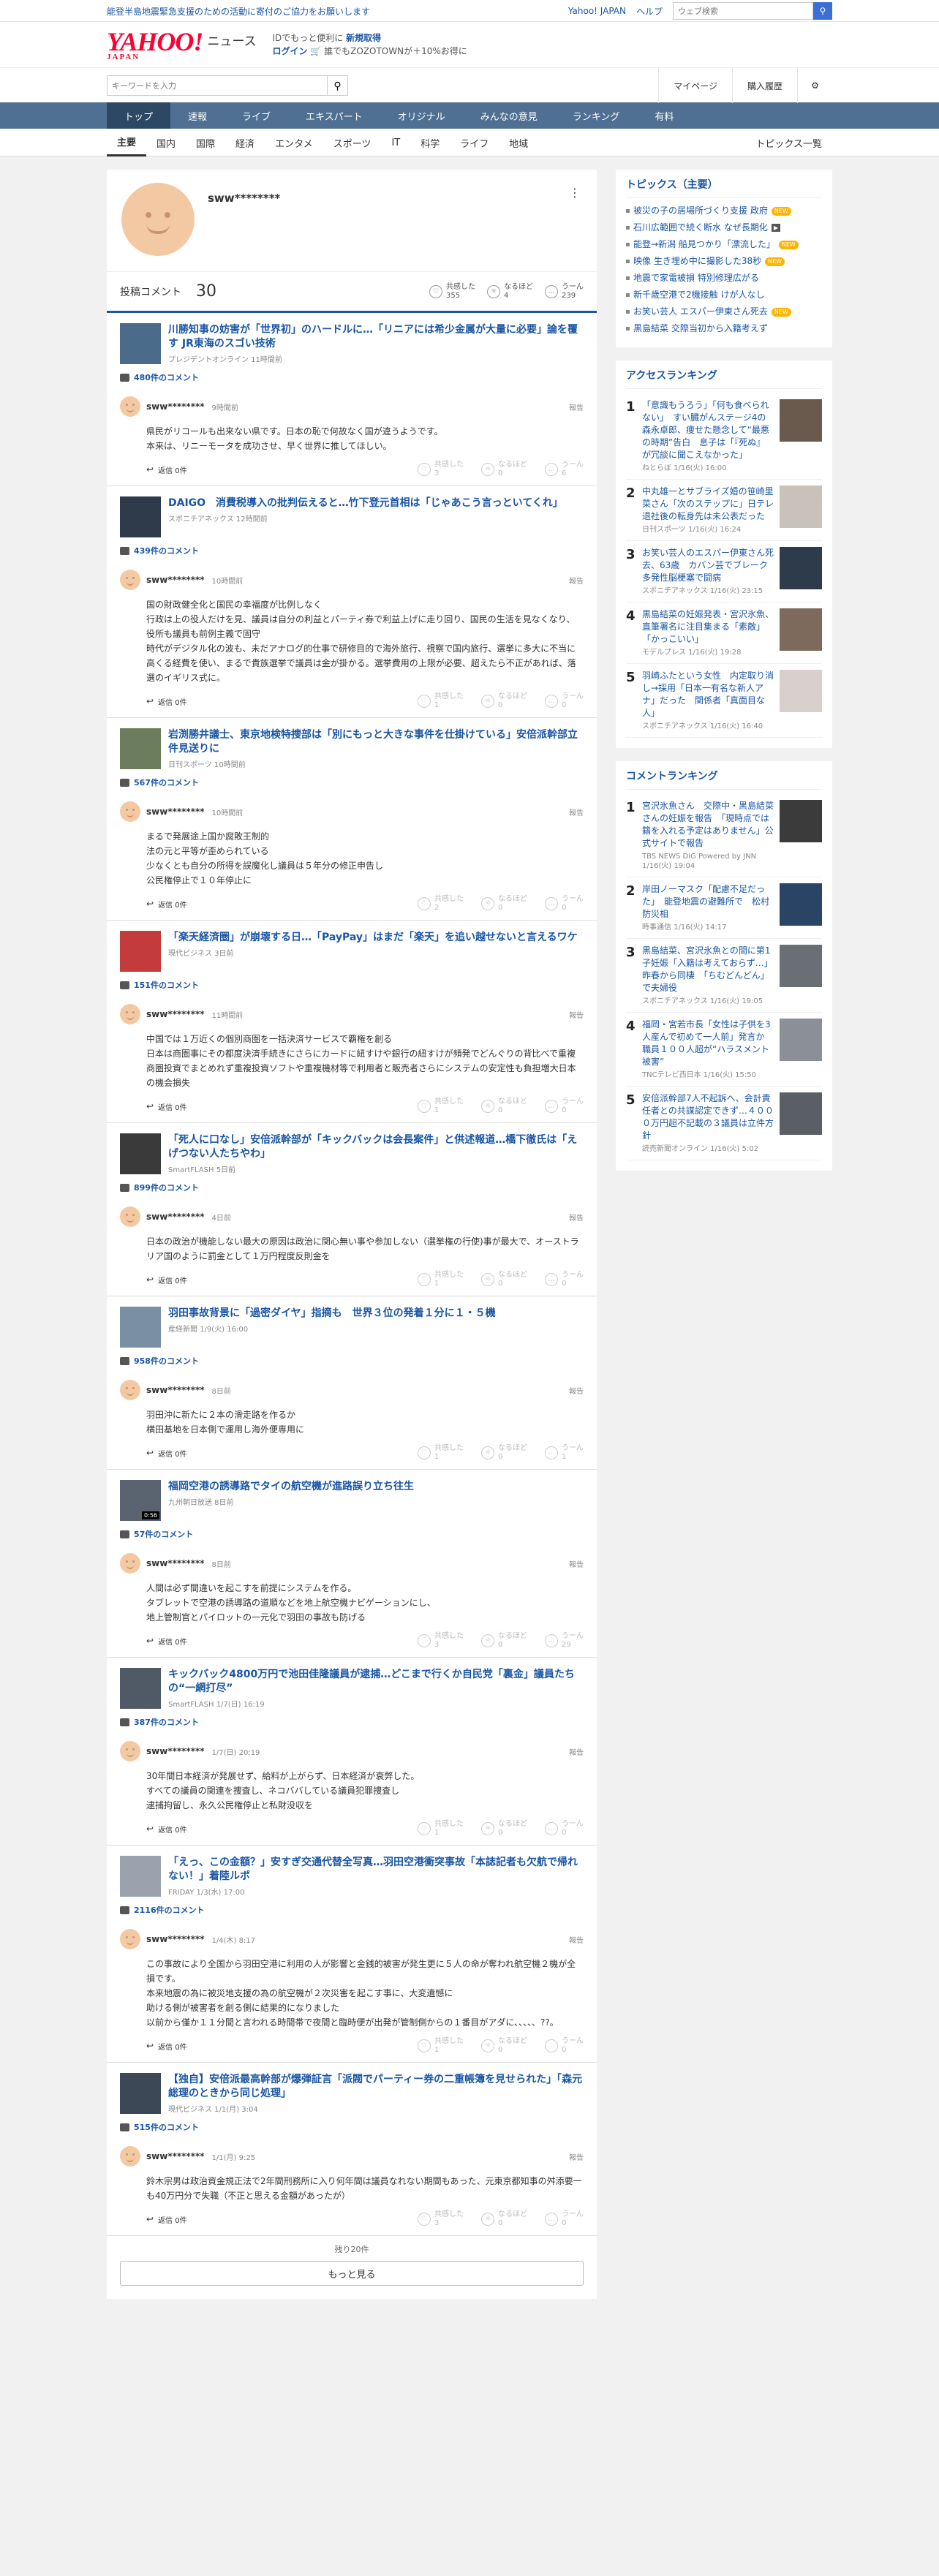 The width and height of the screenshot is (939, 2576). What do you see at coordinates (597, 11) in the screenshot?
I see `yahoo-japan-link: Yahoo! JAPAN` at bounding box center [597, 11].